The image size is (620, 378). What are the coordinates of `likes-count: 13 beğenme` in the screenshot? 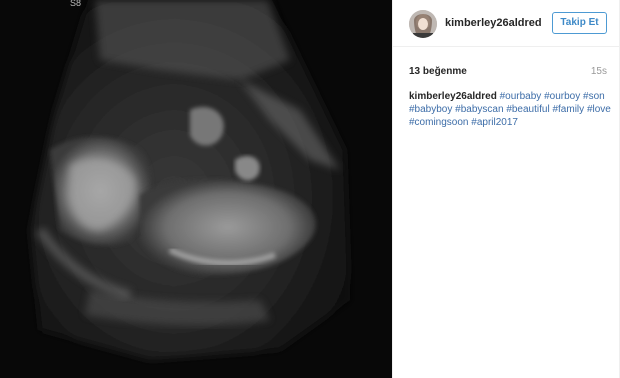 It's located at (438, 71).